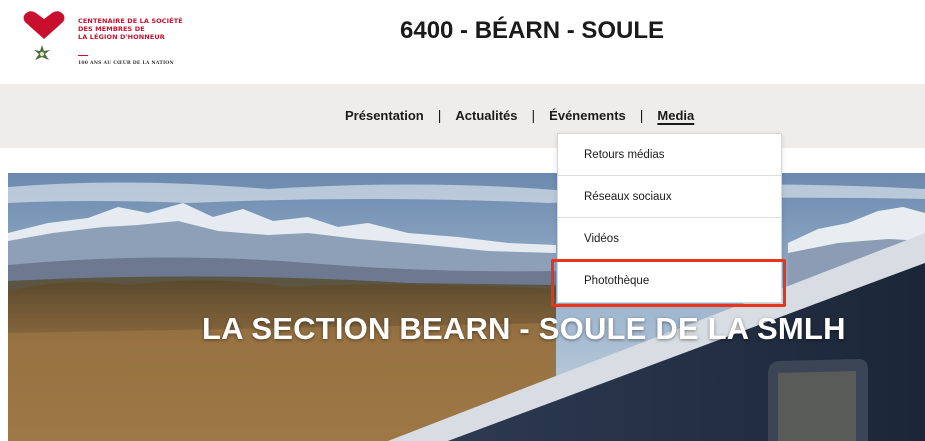 This screenshot has height=441, width=925. Describe the element at coordinates (111, 29) in the screenshot. I see `logo-line: DES MEMBRES DE` at that location.